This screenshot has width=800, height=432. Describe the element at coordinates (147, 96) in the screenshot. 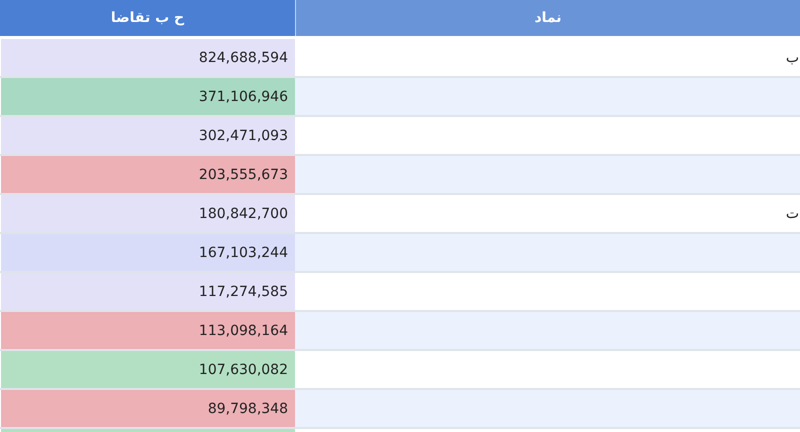

I see `demand-cell: 371,106,946` at that location.